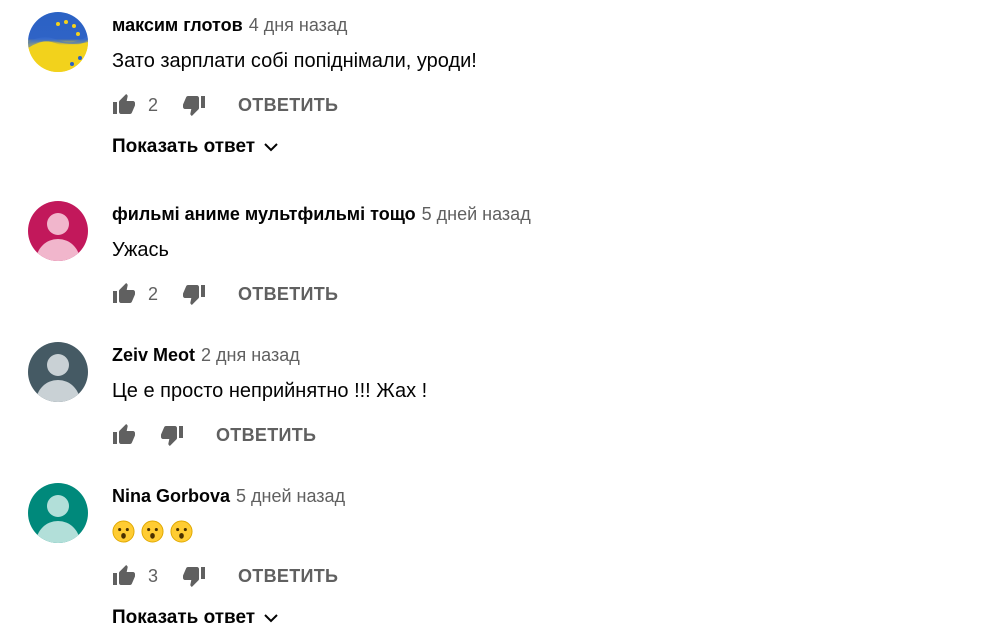 This screenshot has height=637, width=1006. Describe the element at coordinates (250, 355) in the screenshot. I see `comment-time: 2 дня назад` at that location.